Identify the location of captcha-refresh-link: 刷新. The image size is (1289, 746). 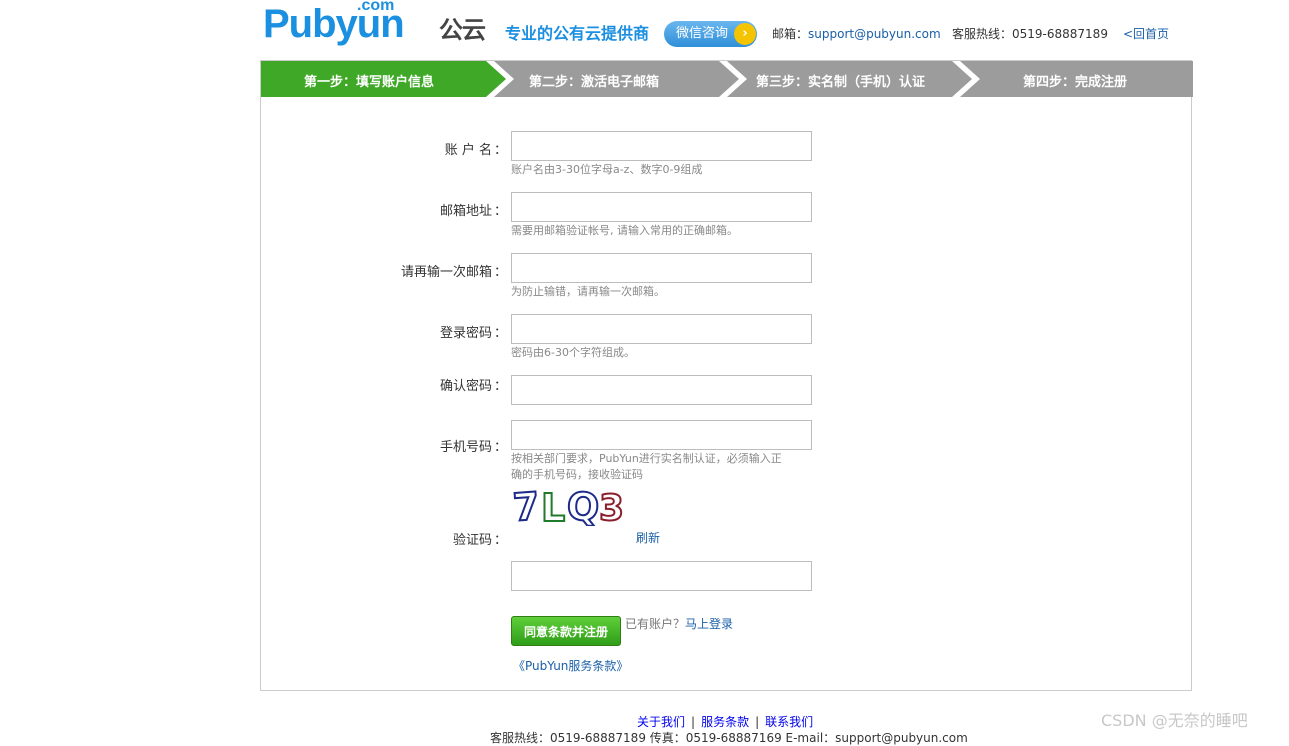
(648, 537).